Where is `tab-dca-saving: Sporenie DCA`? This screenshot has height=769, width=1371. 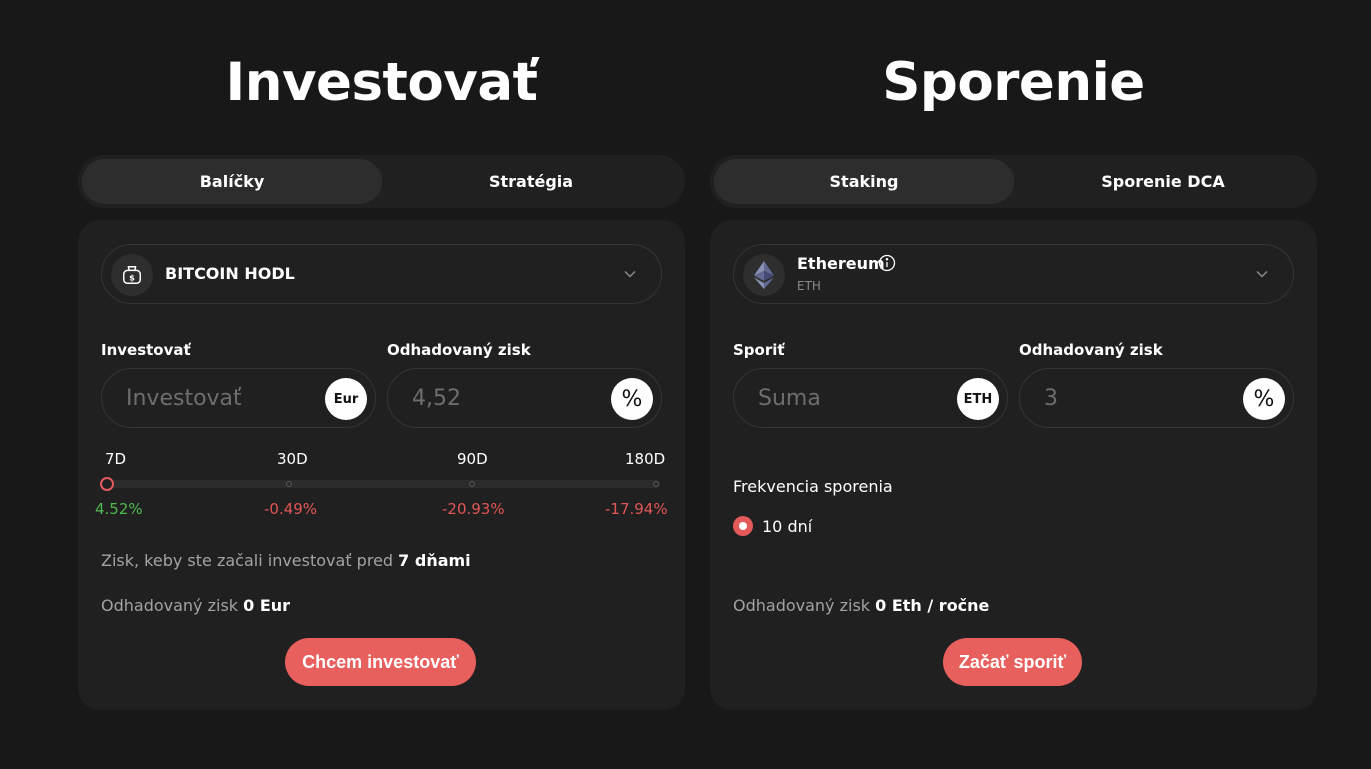 tab-dca-saving: Sporenie DCA is located at coordinates (1163, 181).